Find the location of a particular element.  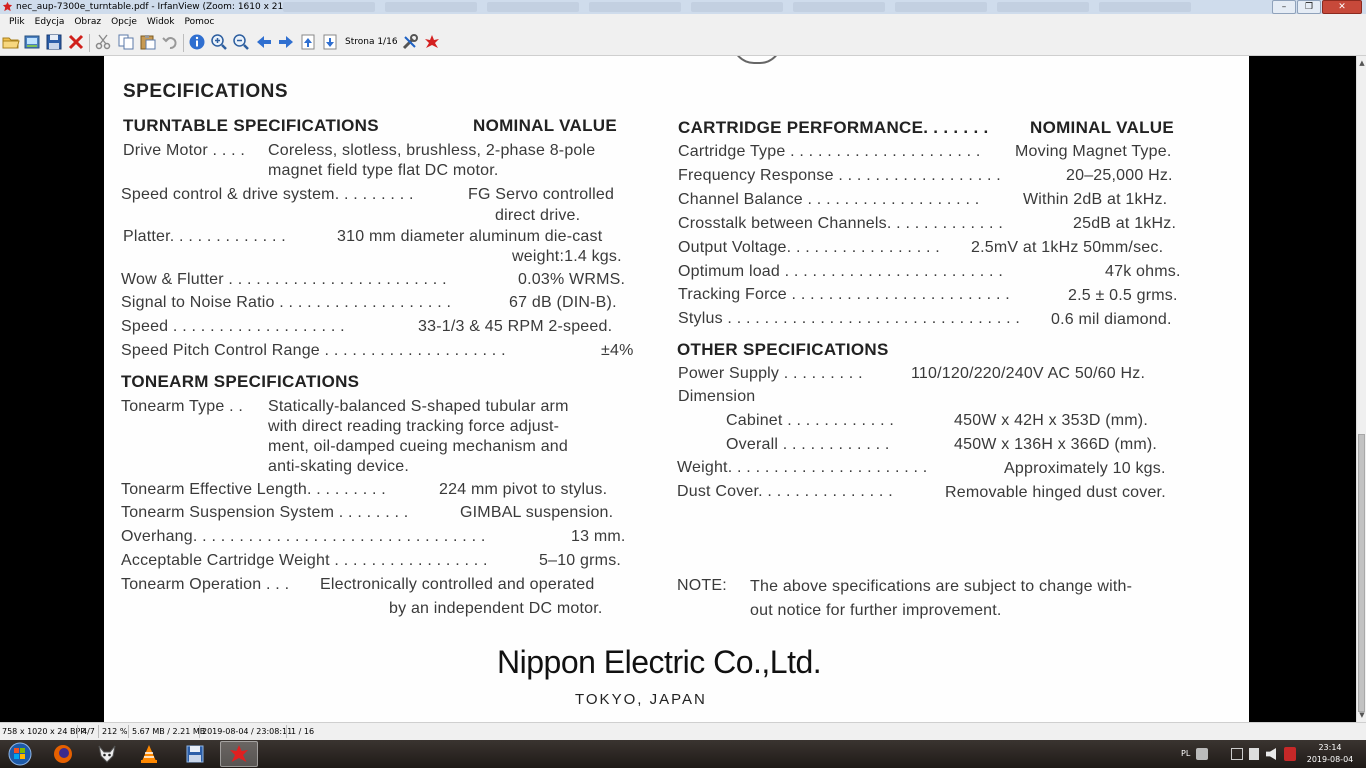

cut-icon is located at coordinates (103, 42).